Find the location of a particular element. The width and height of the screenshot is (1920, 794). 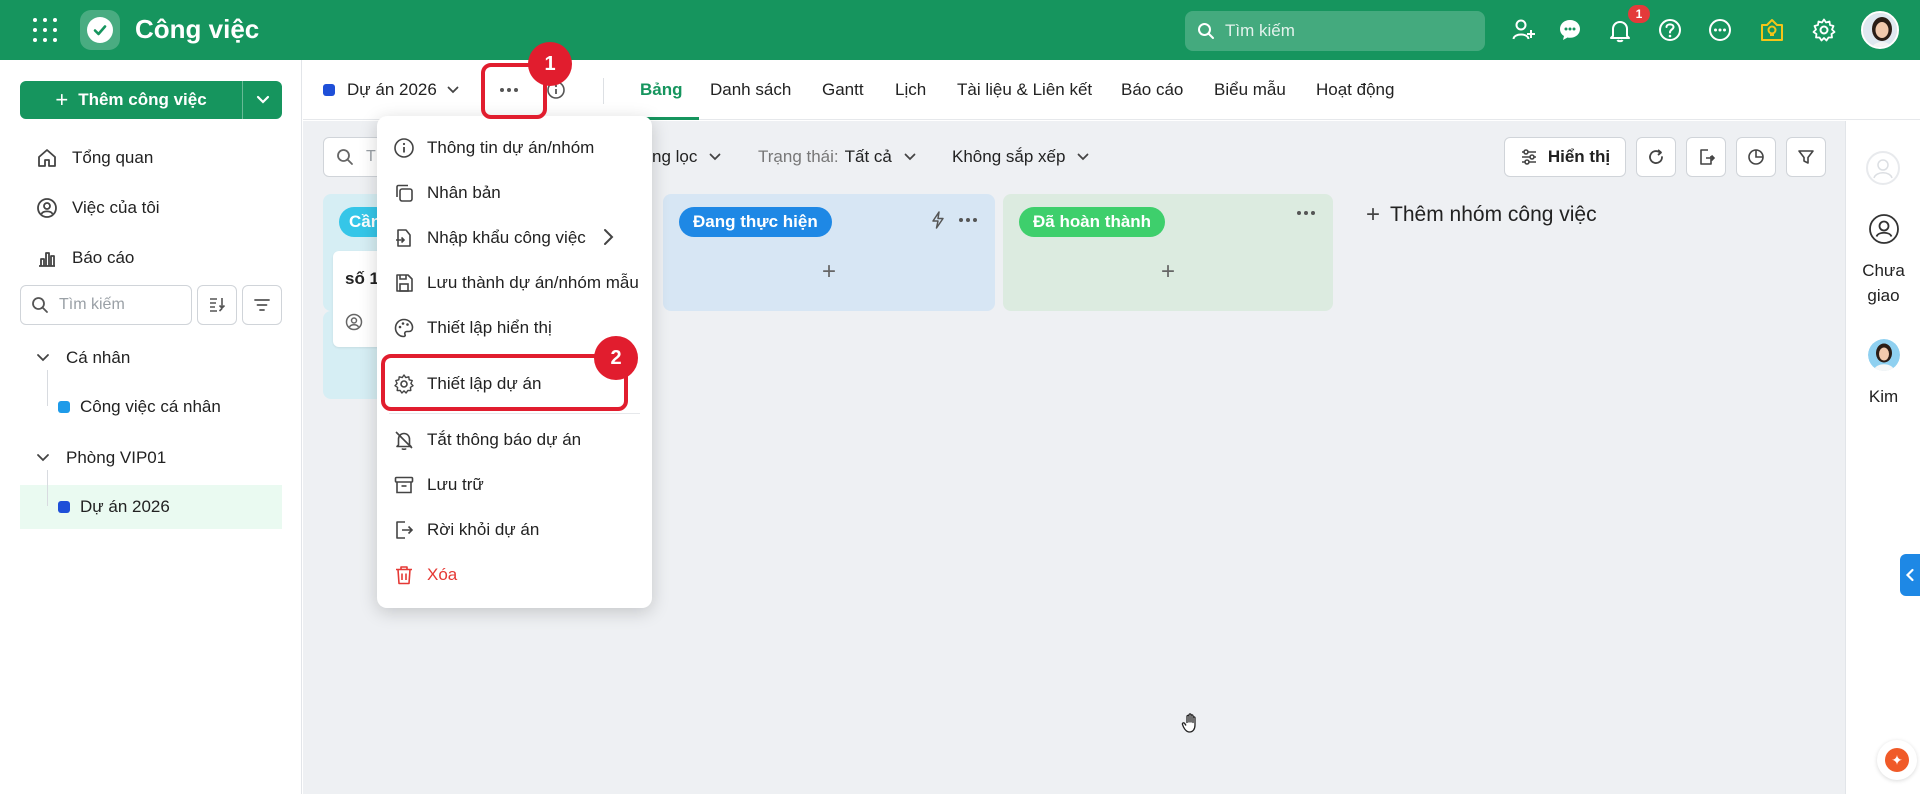

copy-icon is located at coordinates (404, 193).